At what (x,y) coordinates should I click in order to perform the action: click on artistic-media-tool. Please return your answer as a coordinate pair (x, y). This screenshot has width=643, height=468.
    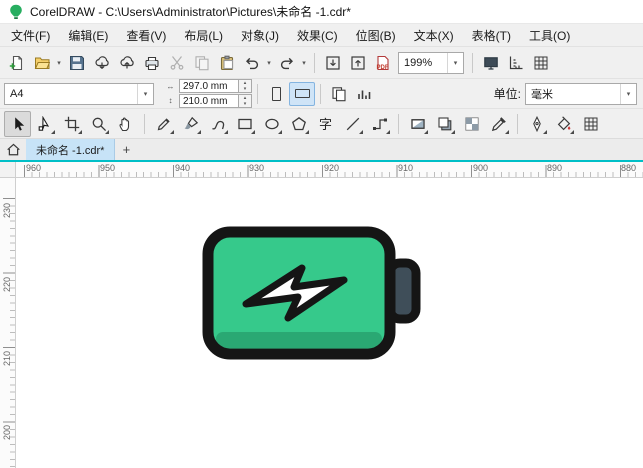
    Looking at the image, I should click on (190, 124).